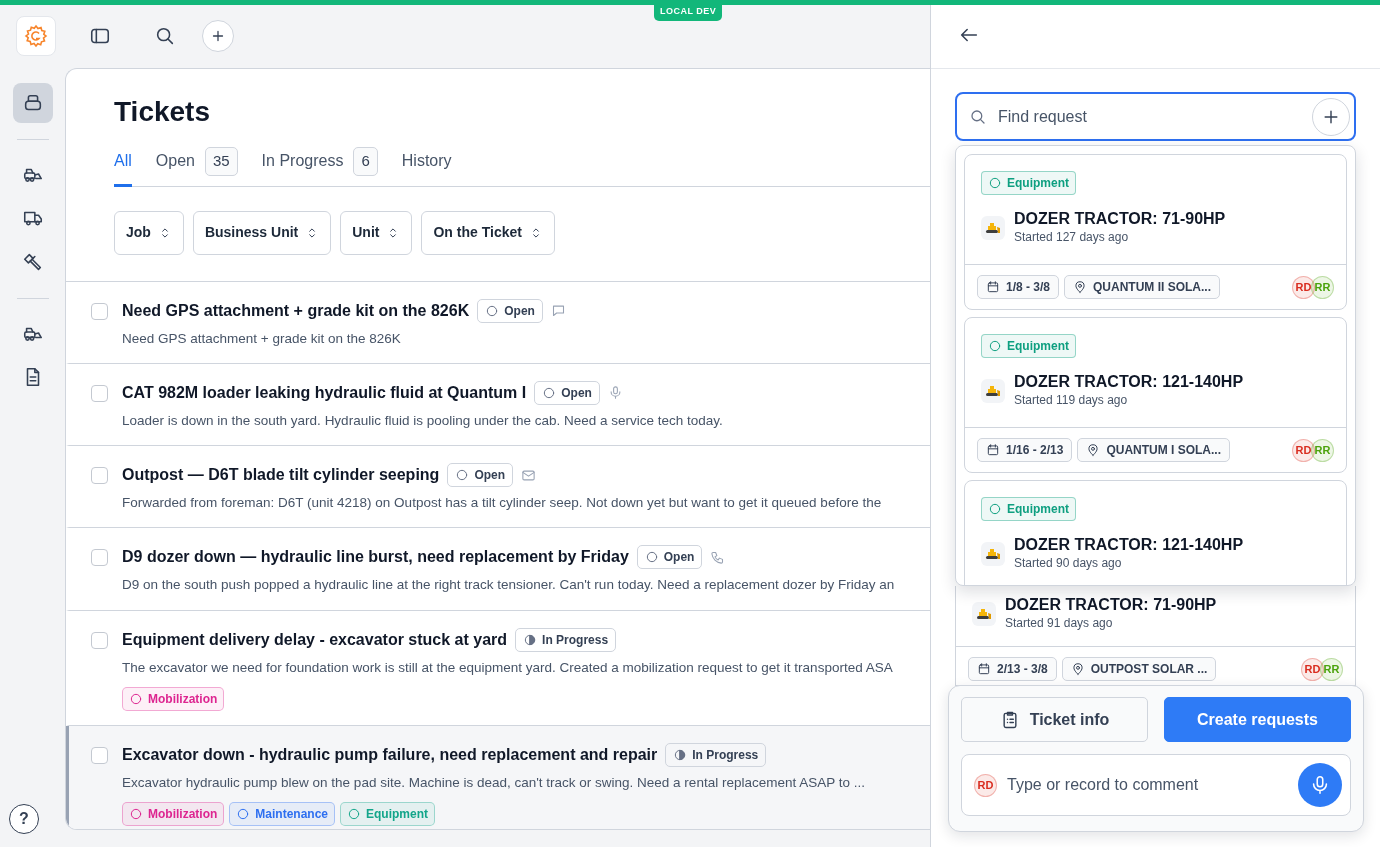 The image size is (1380, 847). I want to click on tag: Maintenance, so click(282, 814).